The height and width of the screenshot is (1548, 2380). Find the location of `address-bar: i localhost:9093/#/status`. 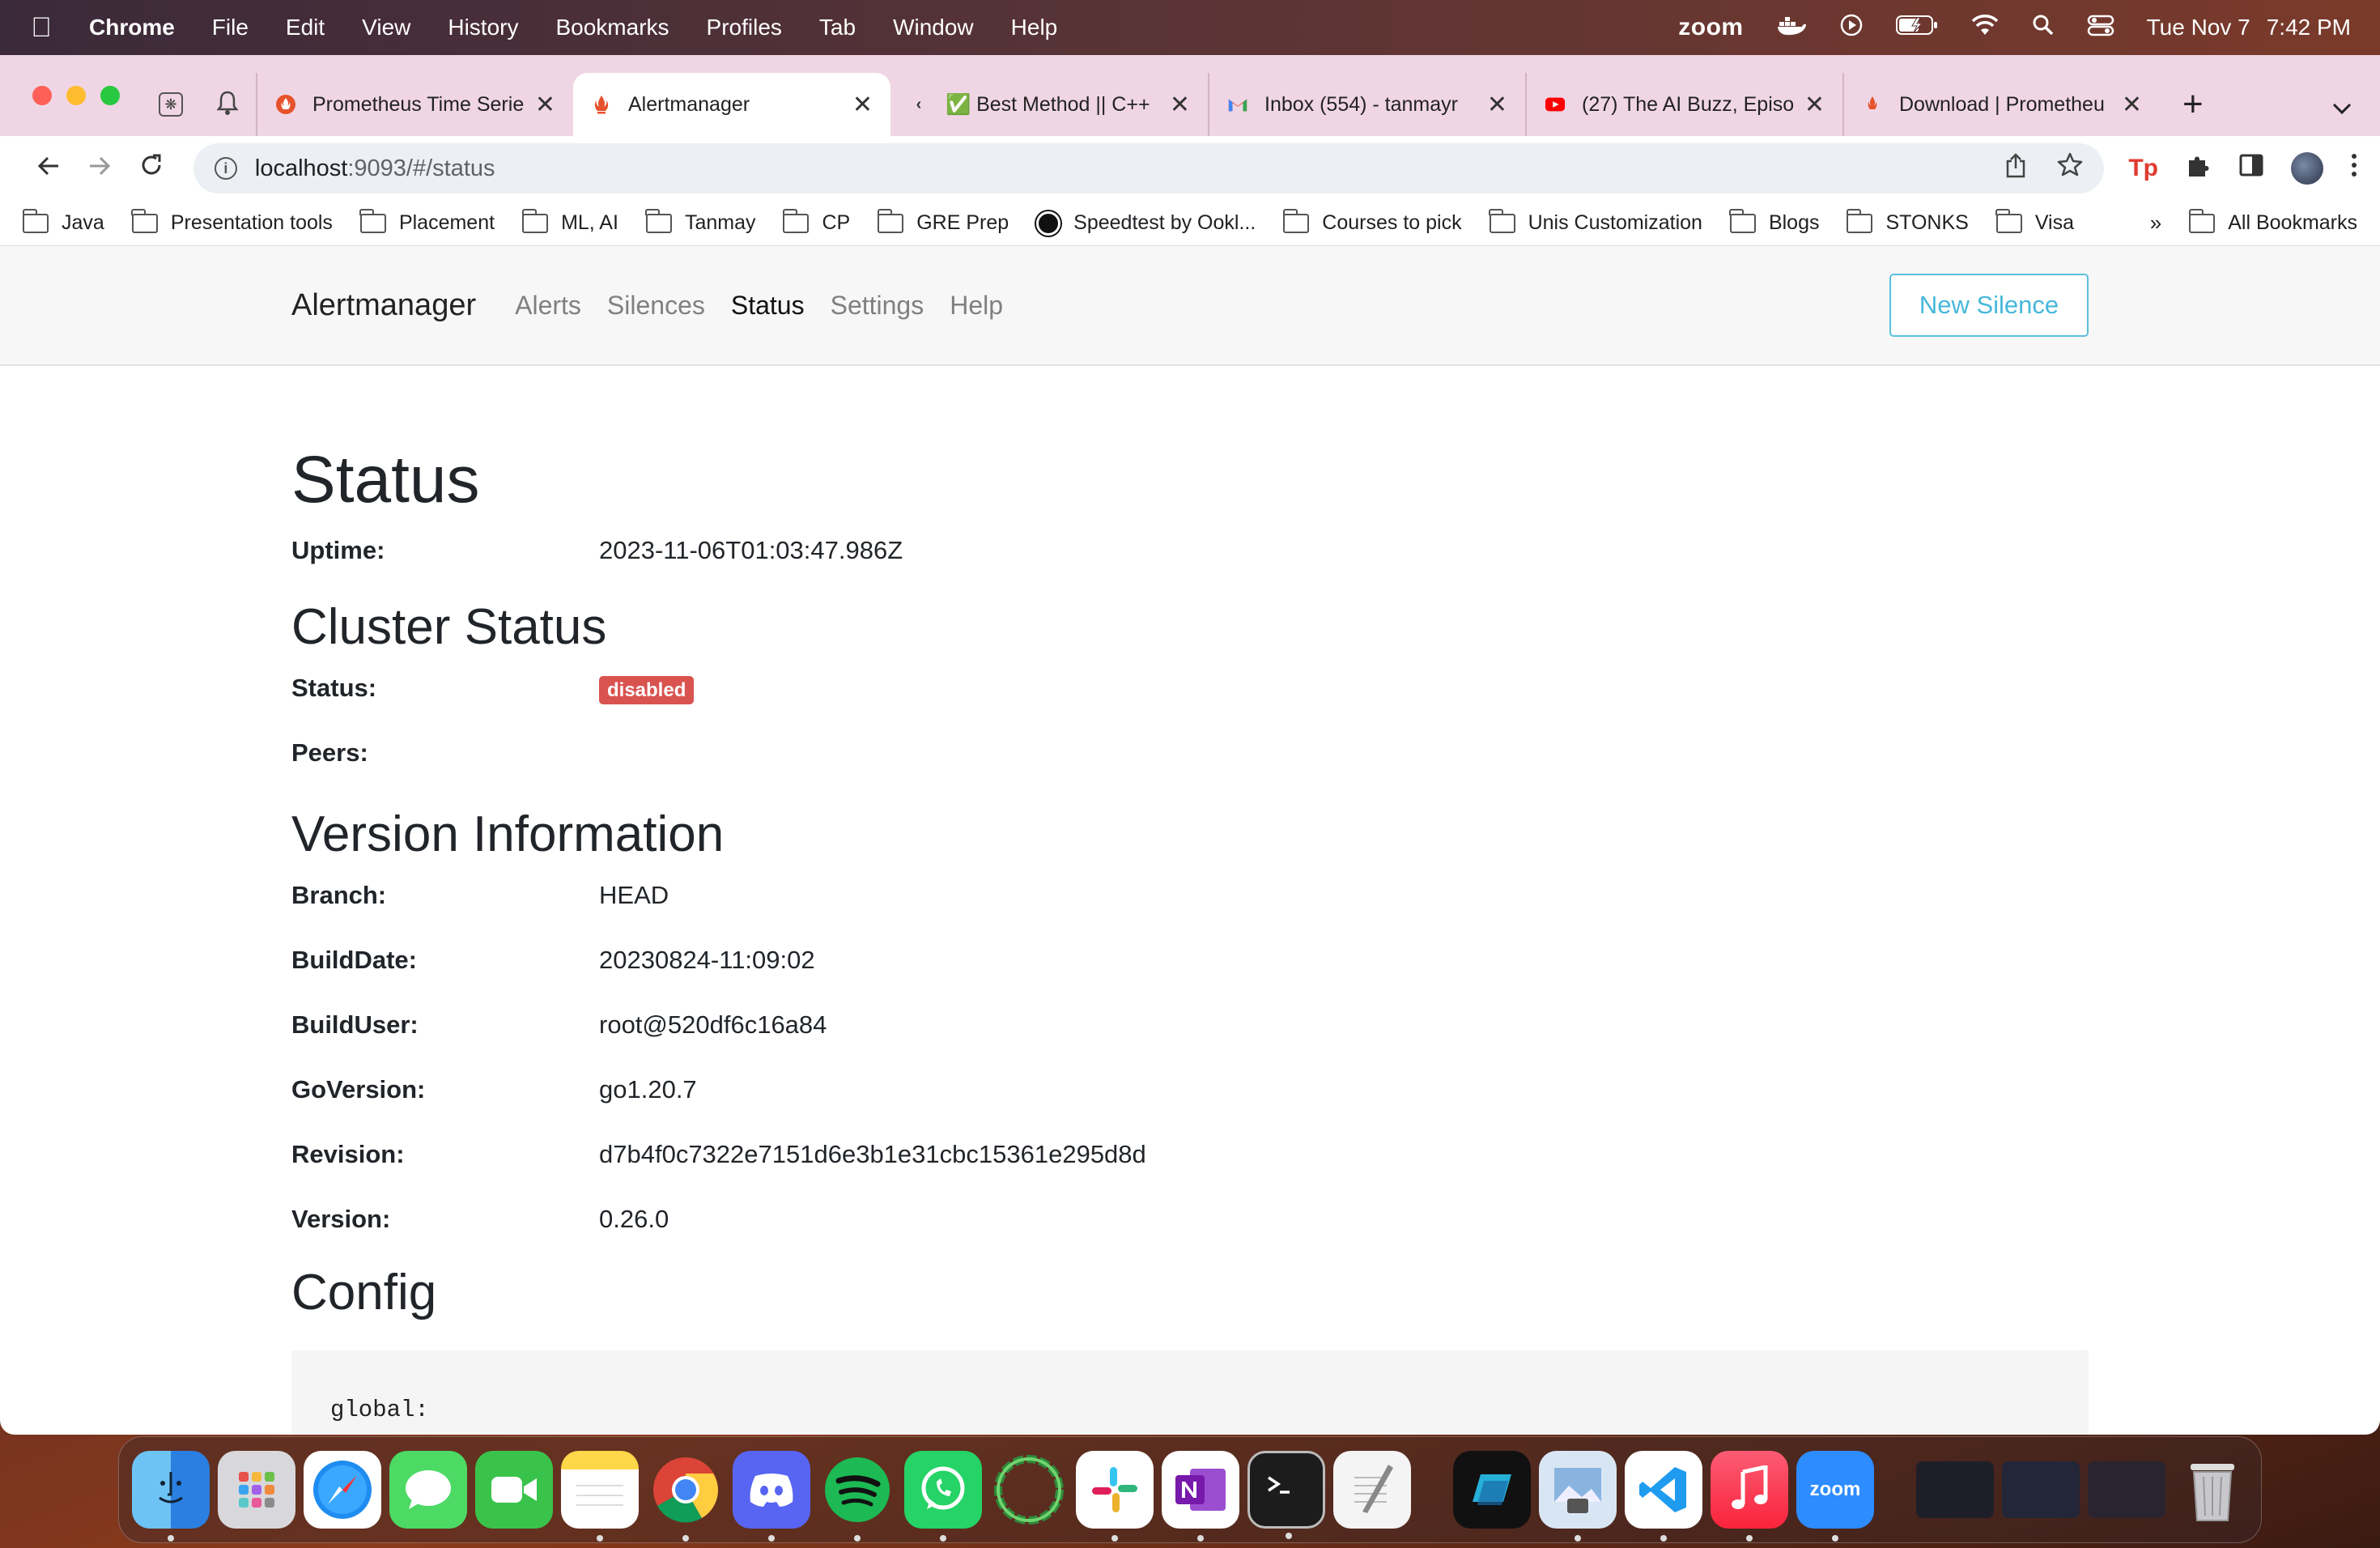

address-bar: i localhost:9093/#/status is located at coordinates (1149, 168).